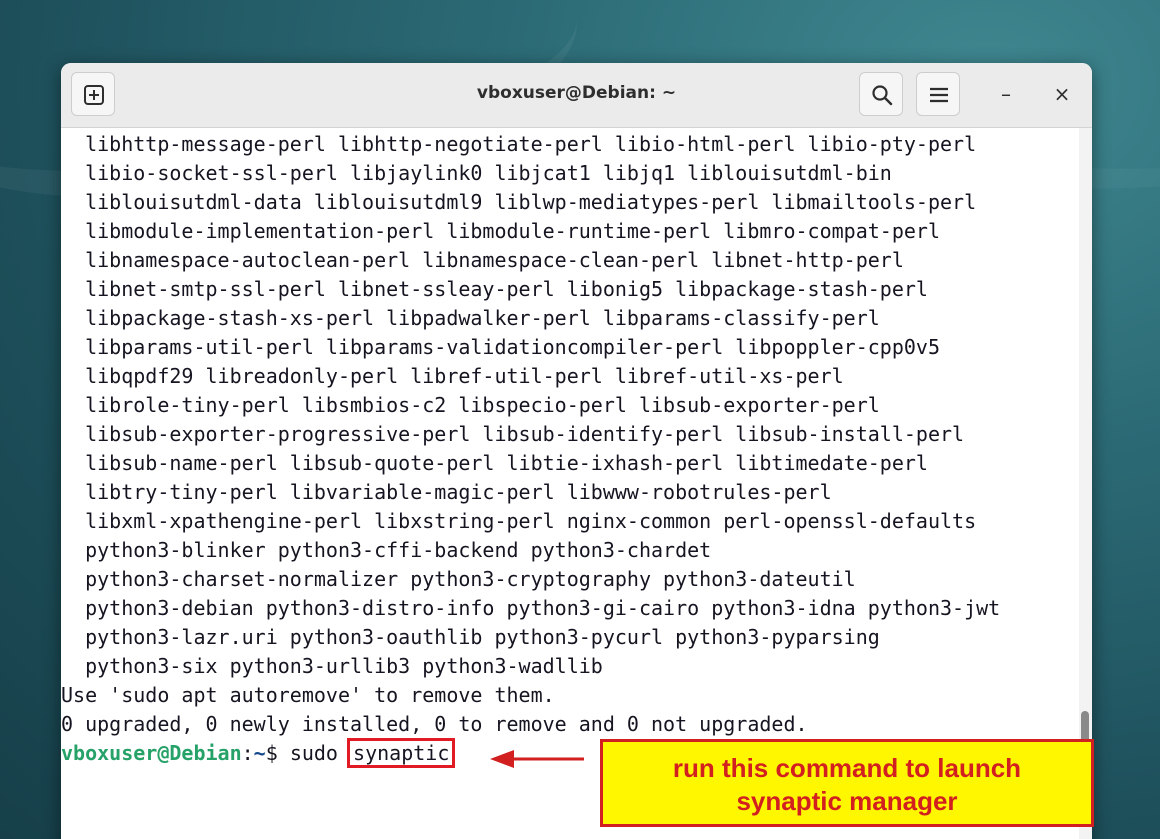 The height and width of the screenshot is (839, 1160). What do you see at coordinates (537, 759) in the screenshot?
I see `arrow-annotation` at bounding box center [537, 759].